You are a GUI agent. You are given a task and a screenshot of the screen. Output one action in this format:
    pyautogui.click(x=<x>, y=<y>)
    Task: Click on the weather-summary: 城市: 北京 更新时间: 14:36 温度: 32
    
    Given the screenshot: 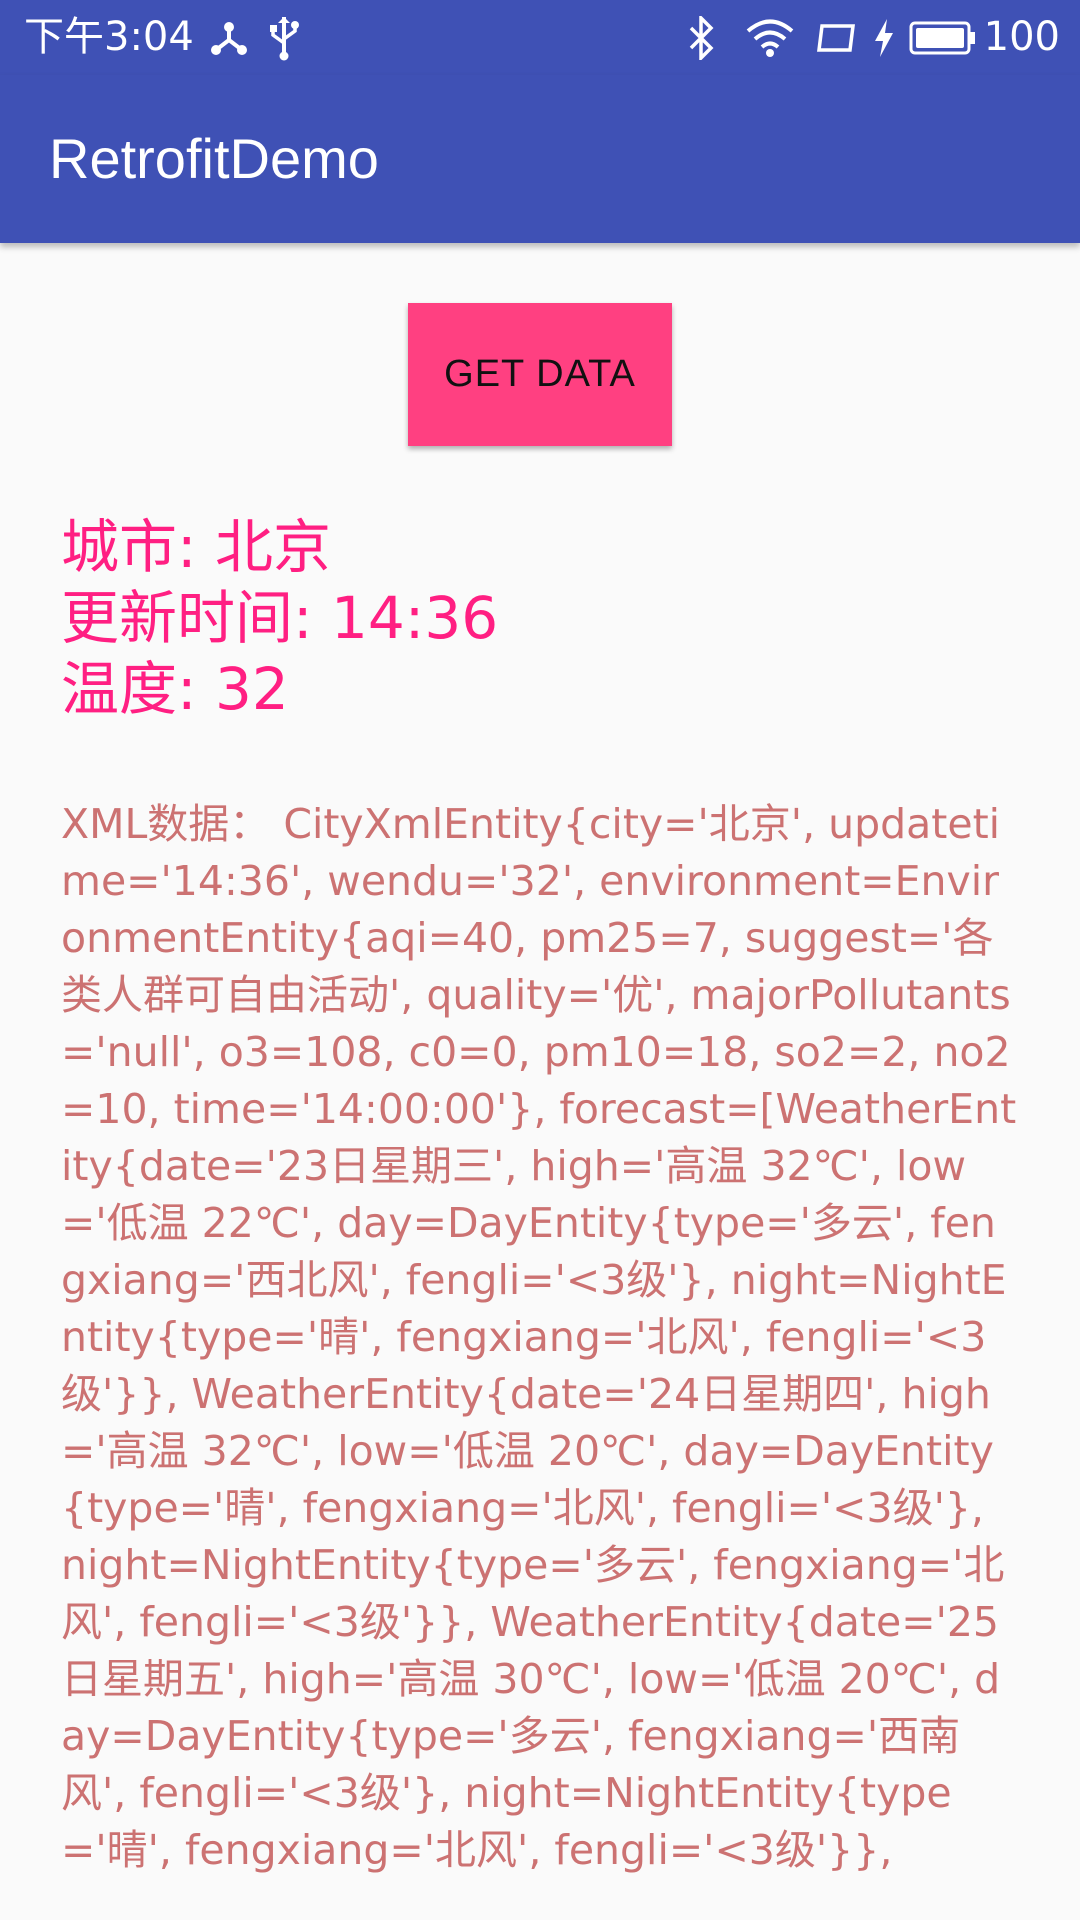 What is the action you would take?
    pyautogui.click(x=541, y=618)
    